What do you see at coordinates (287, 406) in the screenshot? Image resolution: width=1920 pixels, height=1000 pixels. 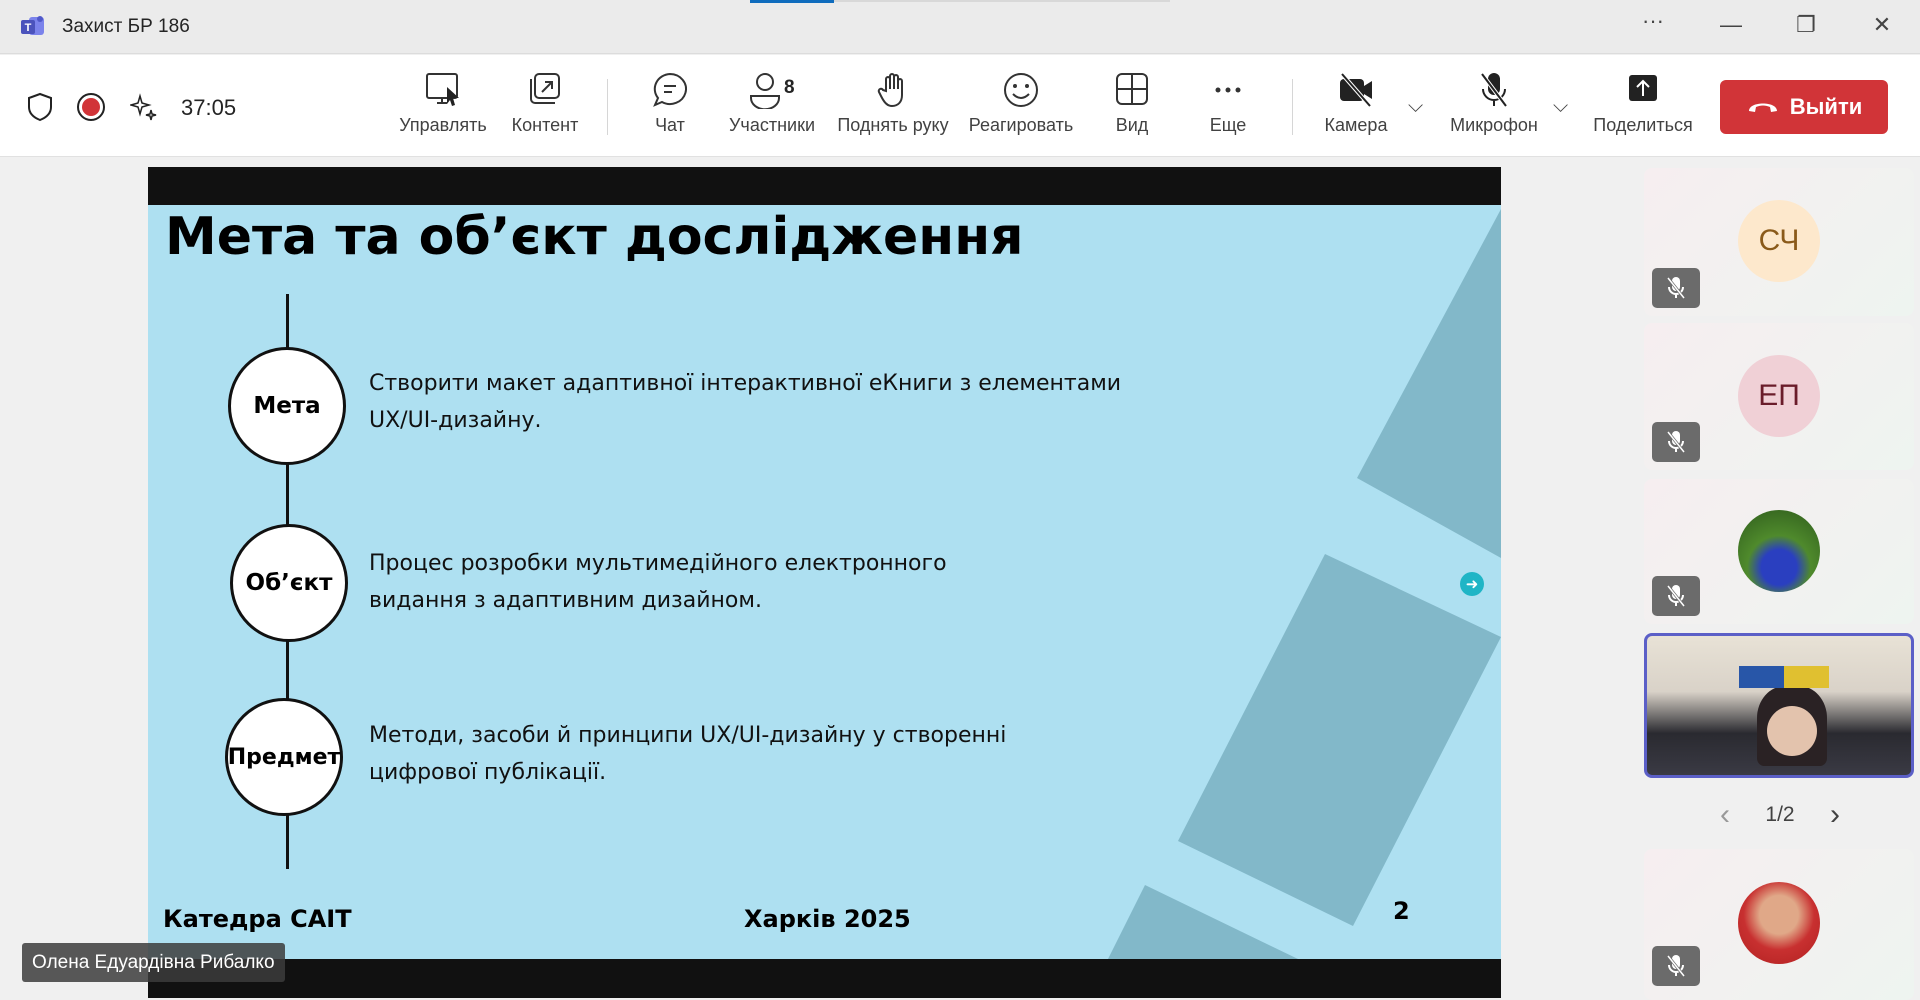 I see `circle-meta: Мета` at bounding box center [287, 406].